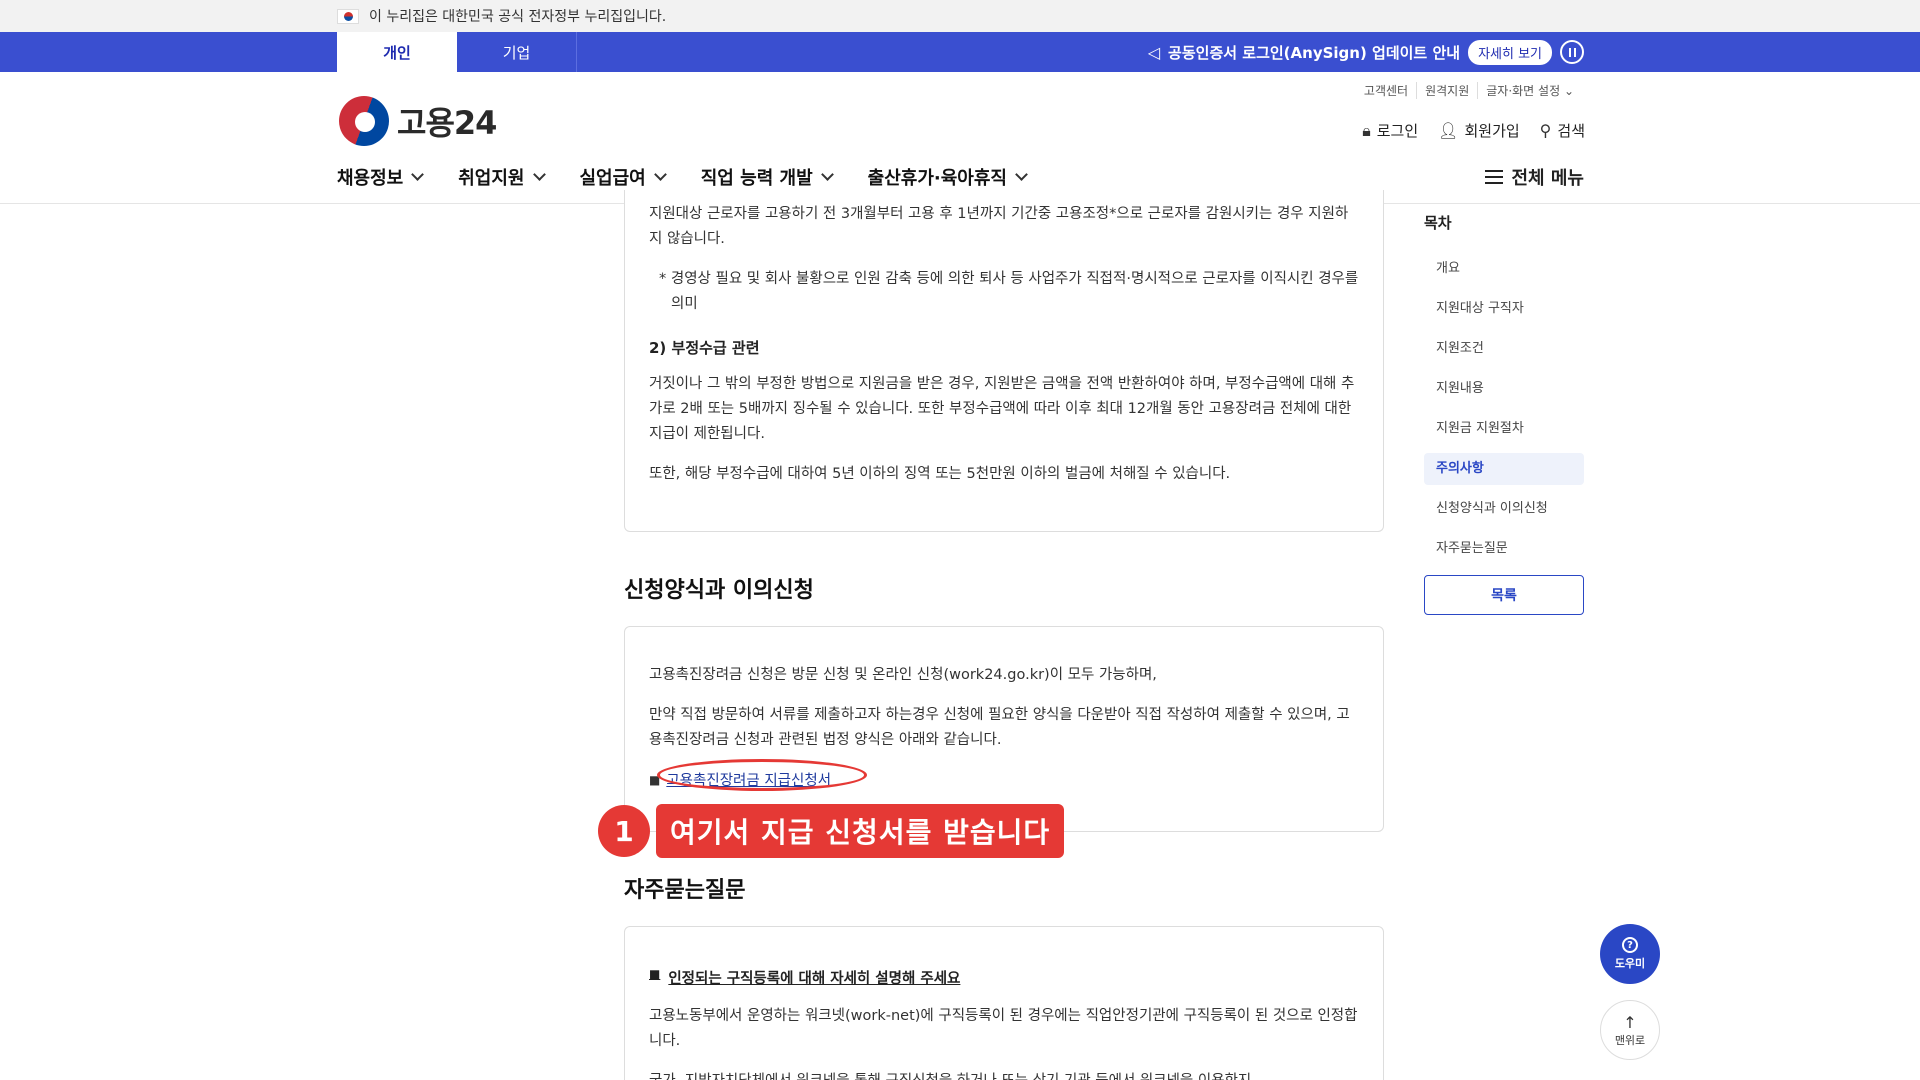  I want to click on question-icon: ?, so click(1630, 945).